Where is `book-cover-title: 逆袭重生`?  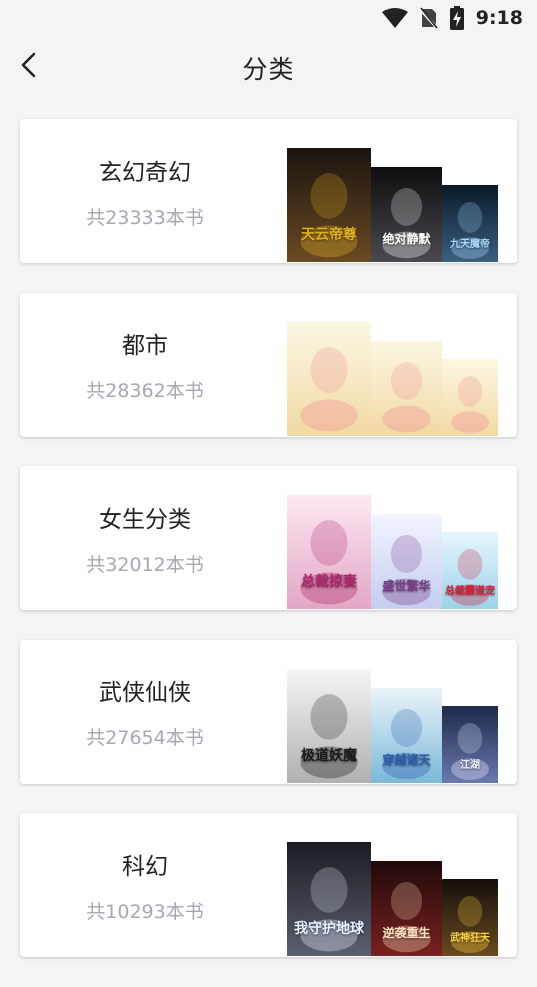 book-cover-title: 逆袭重生 is located at coordinates (406, 933).